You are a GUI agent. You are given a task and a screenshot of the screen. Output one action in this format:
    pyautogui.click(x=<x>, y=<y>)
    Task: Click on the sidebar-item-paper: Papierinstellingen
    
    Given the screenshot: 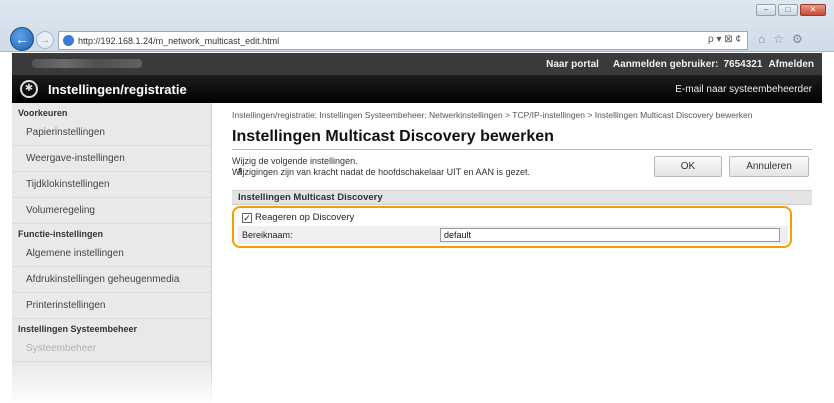 What is the action you would take?
    pyautogui.click(x=111, y=133)
    